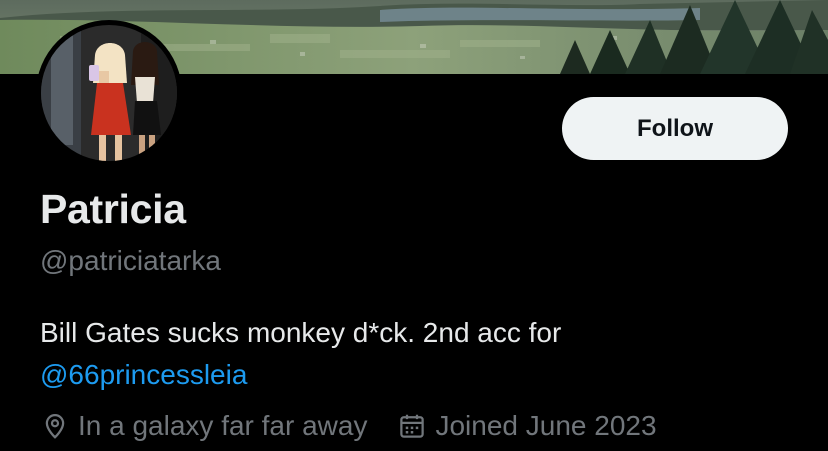 Image resolution: width=828 pixels, height=451 pixels. What do you see at coordinates (546, 425) in the screenshot?
I see `joined-text: Joined June 2023` at bounding box center [546, 425].